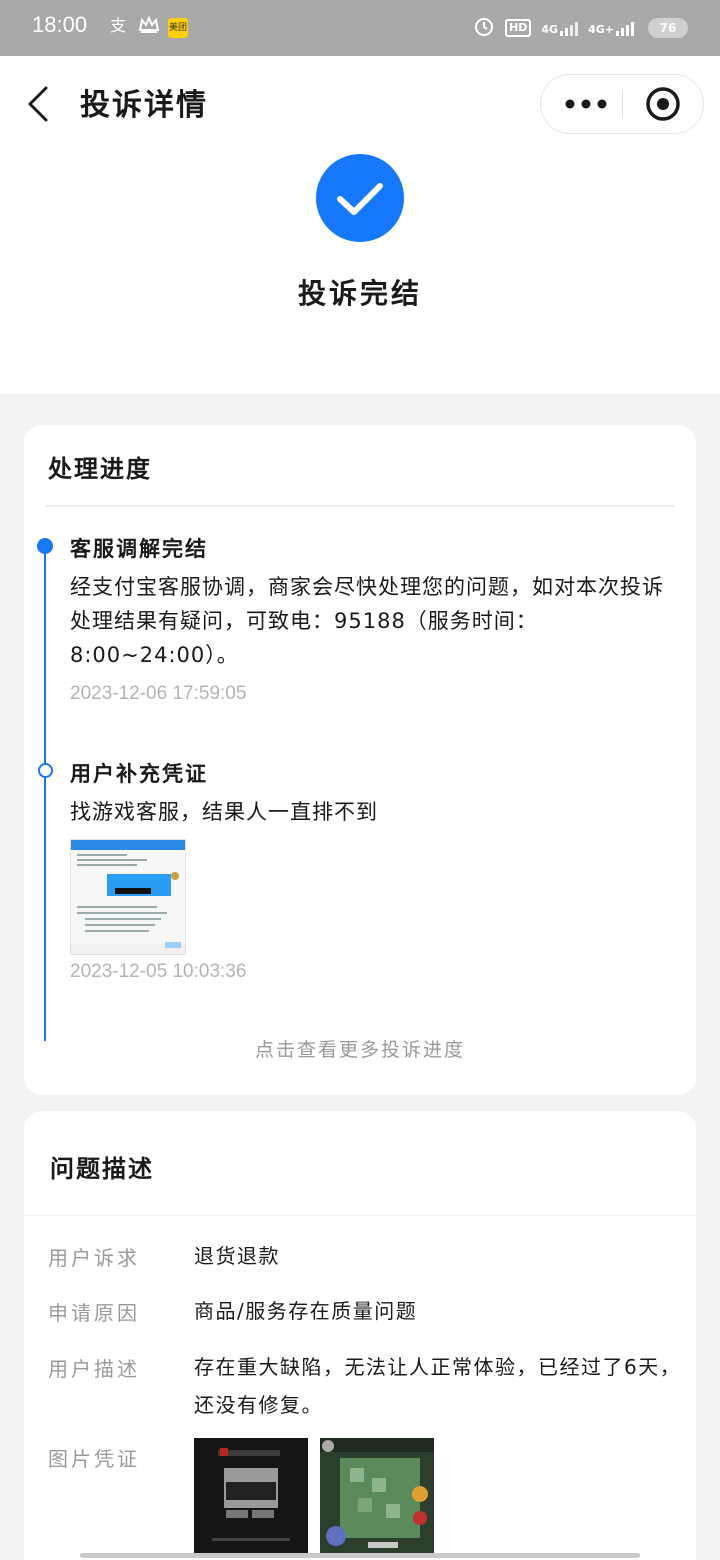  I want to click on step-time: 2023-12-05 10:03:36, so click(158, 971).